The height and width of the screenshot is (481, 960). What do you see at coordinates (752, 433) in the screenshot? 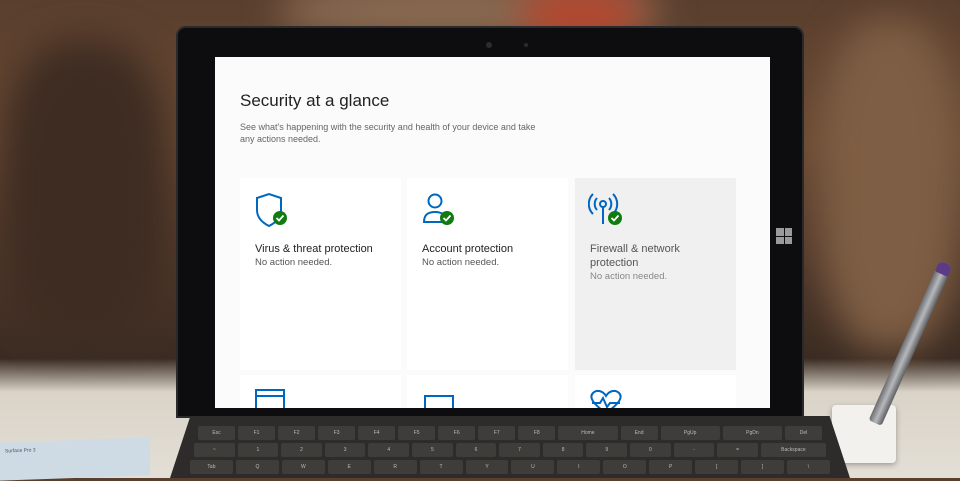
I see `key: PgDn` at bounding box center [752, 433].